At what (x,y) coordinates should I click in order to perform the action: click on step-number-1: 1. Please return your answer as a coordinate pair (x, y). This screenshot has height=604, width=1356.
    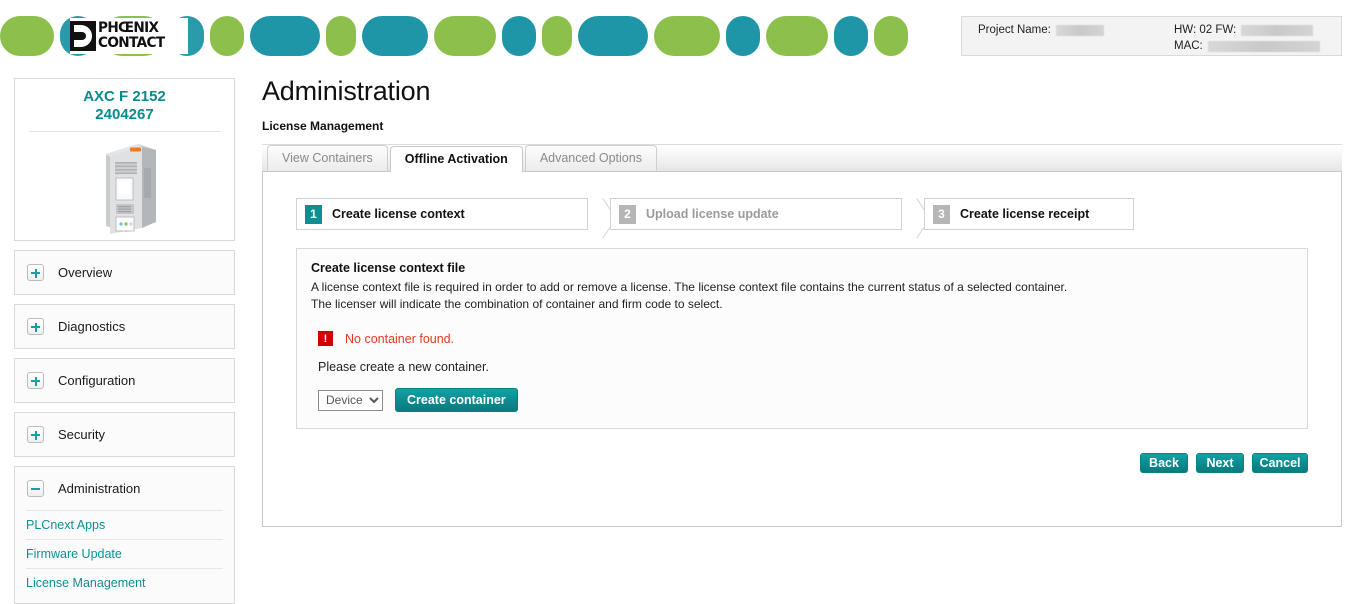
    Looking at the image, I should click on (313, 214).